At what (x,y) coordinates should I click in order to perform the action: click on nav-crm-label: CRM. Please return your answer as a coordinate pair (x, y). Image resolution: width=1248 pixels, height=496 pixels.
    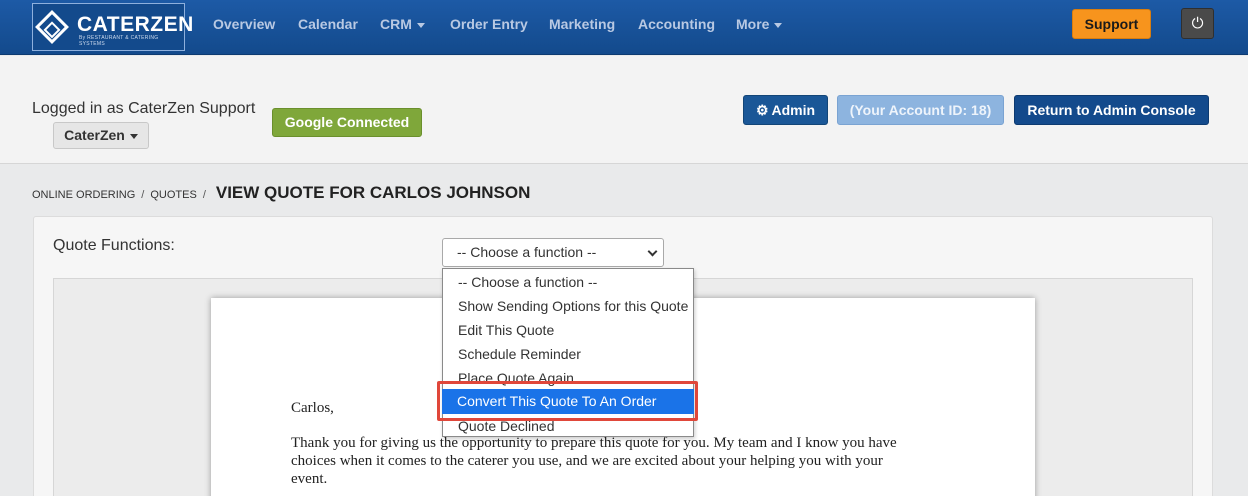
    Looking at the image, I should click on (396, 24).